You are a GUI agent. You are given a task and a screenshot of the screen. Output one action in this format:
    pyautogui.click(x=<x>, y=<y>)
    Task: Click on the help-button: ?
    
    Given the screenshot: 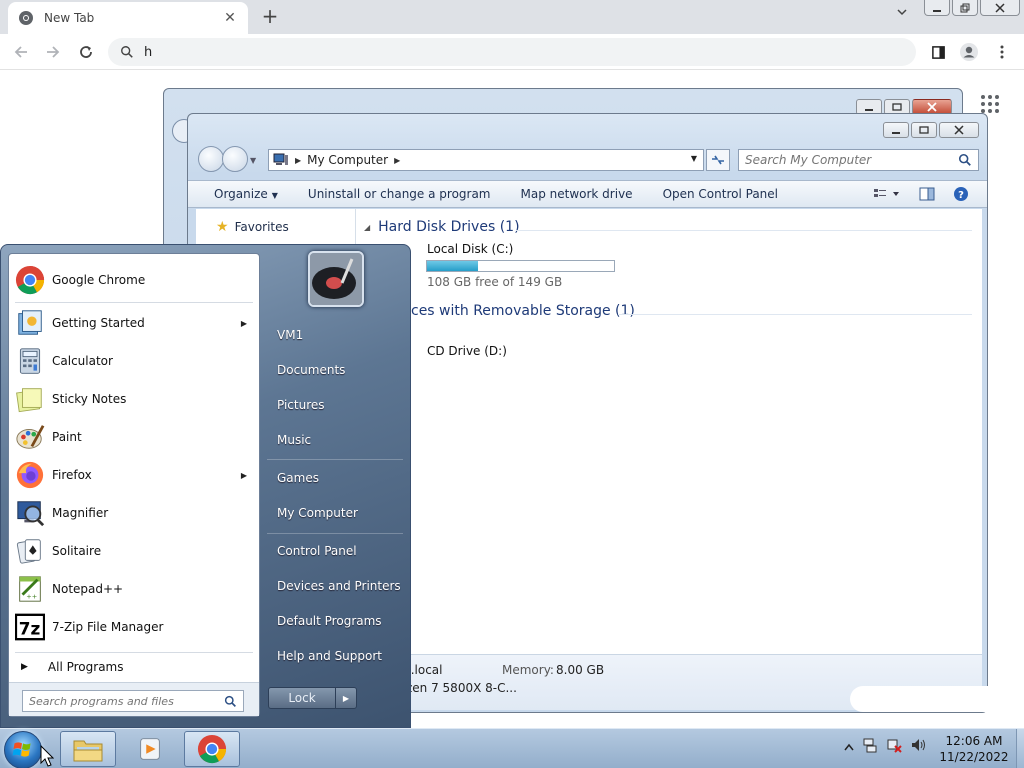 What is the action you would take?
    pyautogui.click(x=961, y=195)
    